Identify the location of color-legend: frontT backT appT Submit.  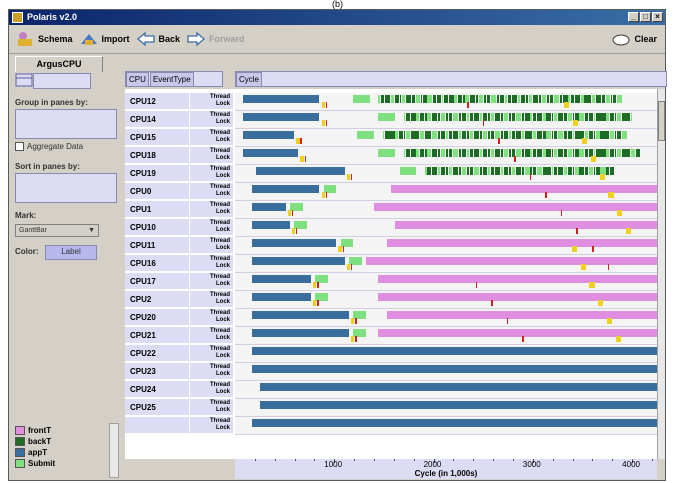
(35, 447).